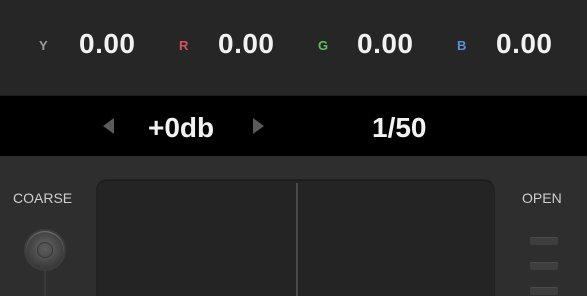 Image resolution: width=587 pixels, height=296 pixels. Describe the element at coordinates (542, 198) in the screenshot. I see `open-label: OPEN` at that location.